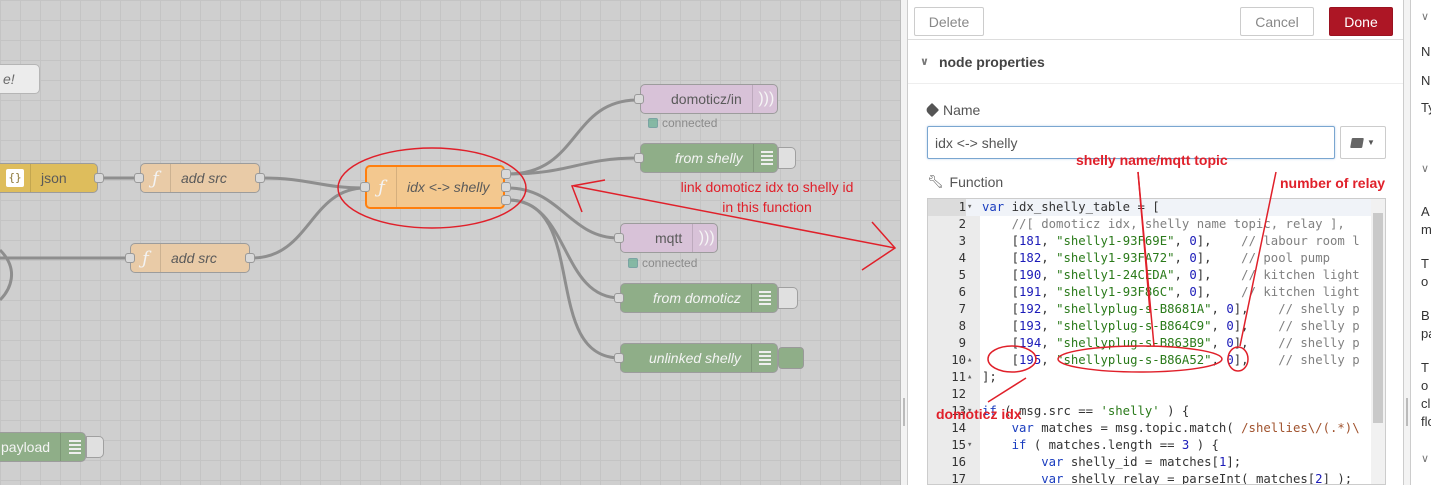 This screenshot has width=1431, height=485. Describe the element at coordinates (1425, 263) in the screenshot. I see `sidebar-text-2a: T` at that location.